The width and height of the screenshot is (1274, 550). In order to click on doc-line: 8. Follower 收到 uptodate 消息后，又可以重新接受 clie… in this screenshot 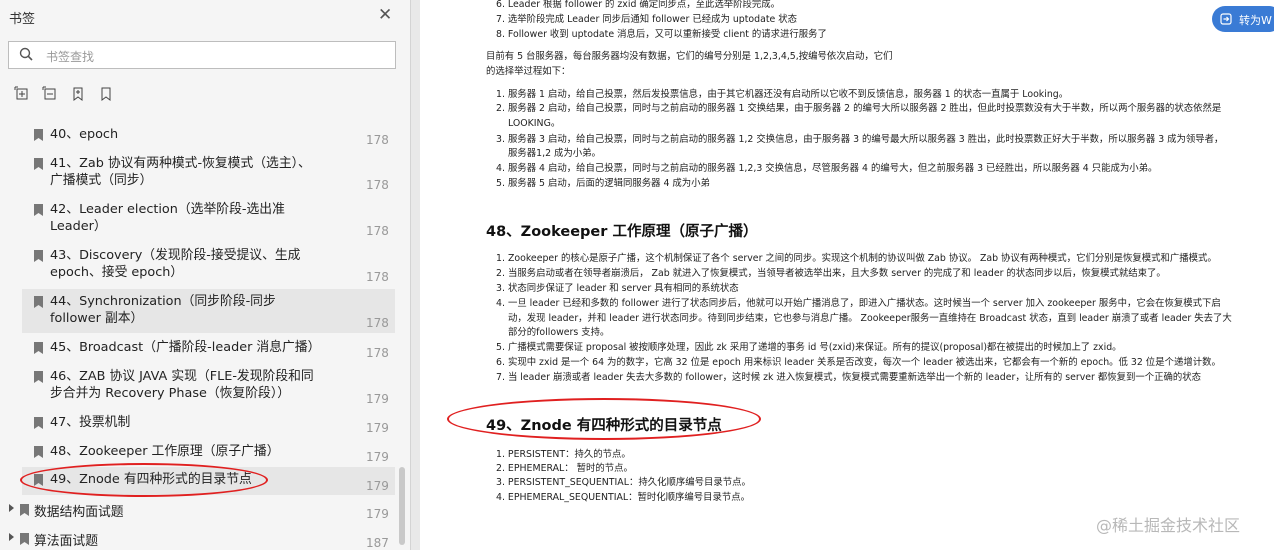, I will do `click(661, 34)`.